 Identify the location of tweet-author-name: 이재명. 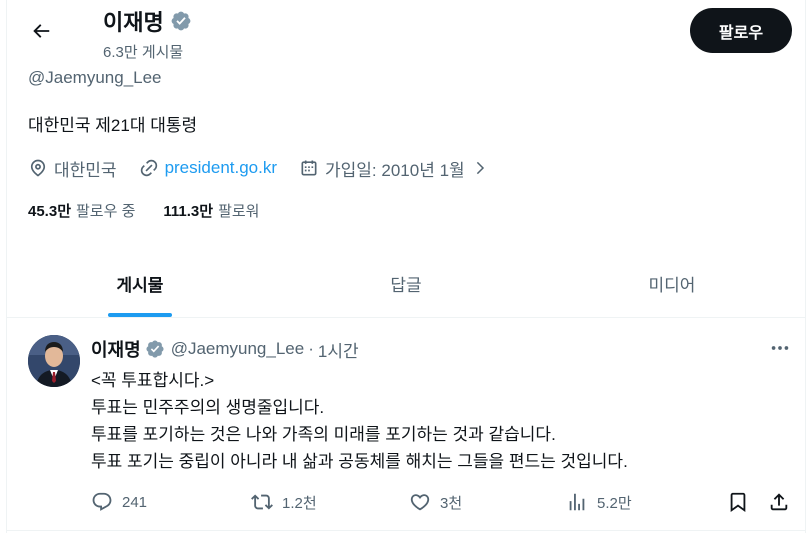
(116, 349).